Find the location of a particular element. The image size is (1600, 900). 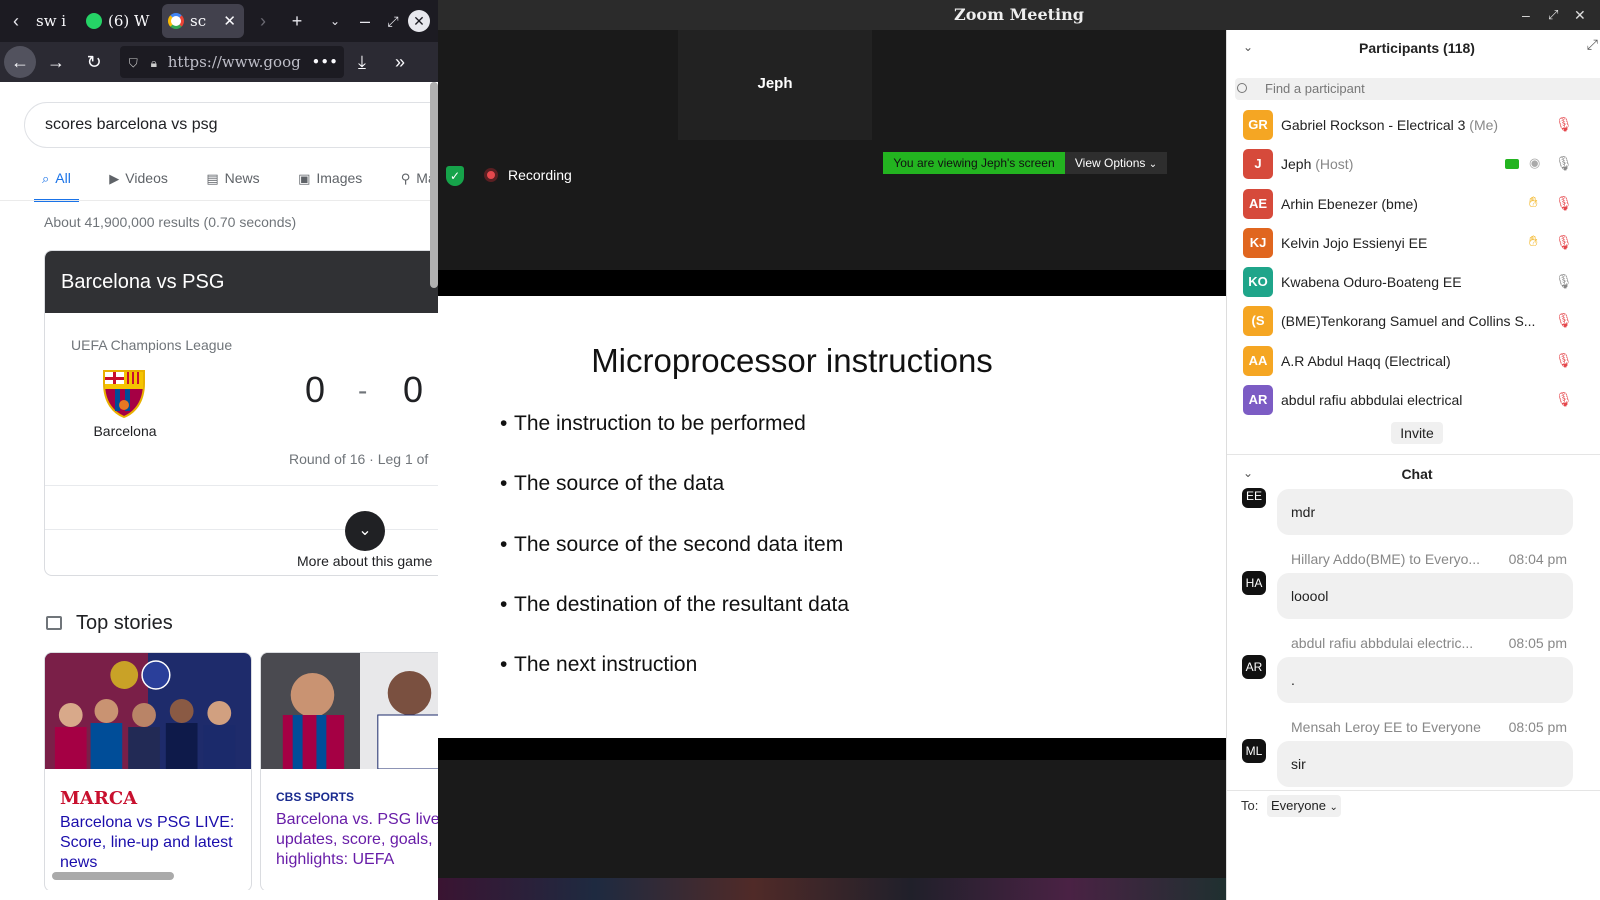

tab-label: All is located at coordinates (63, 178).